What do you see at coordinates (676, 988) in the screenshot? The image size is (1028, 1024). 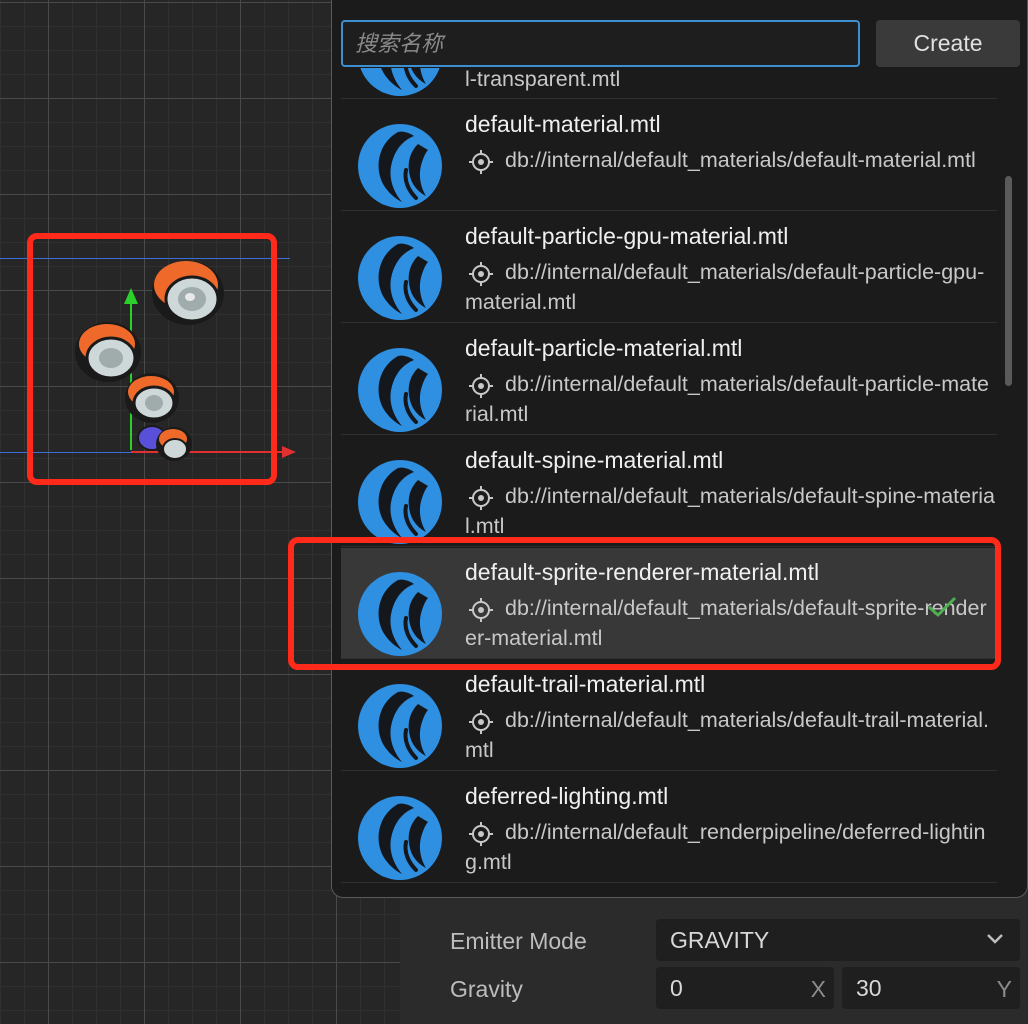 I see `gravity-x-value: 0` at bounding box center [676, 988].